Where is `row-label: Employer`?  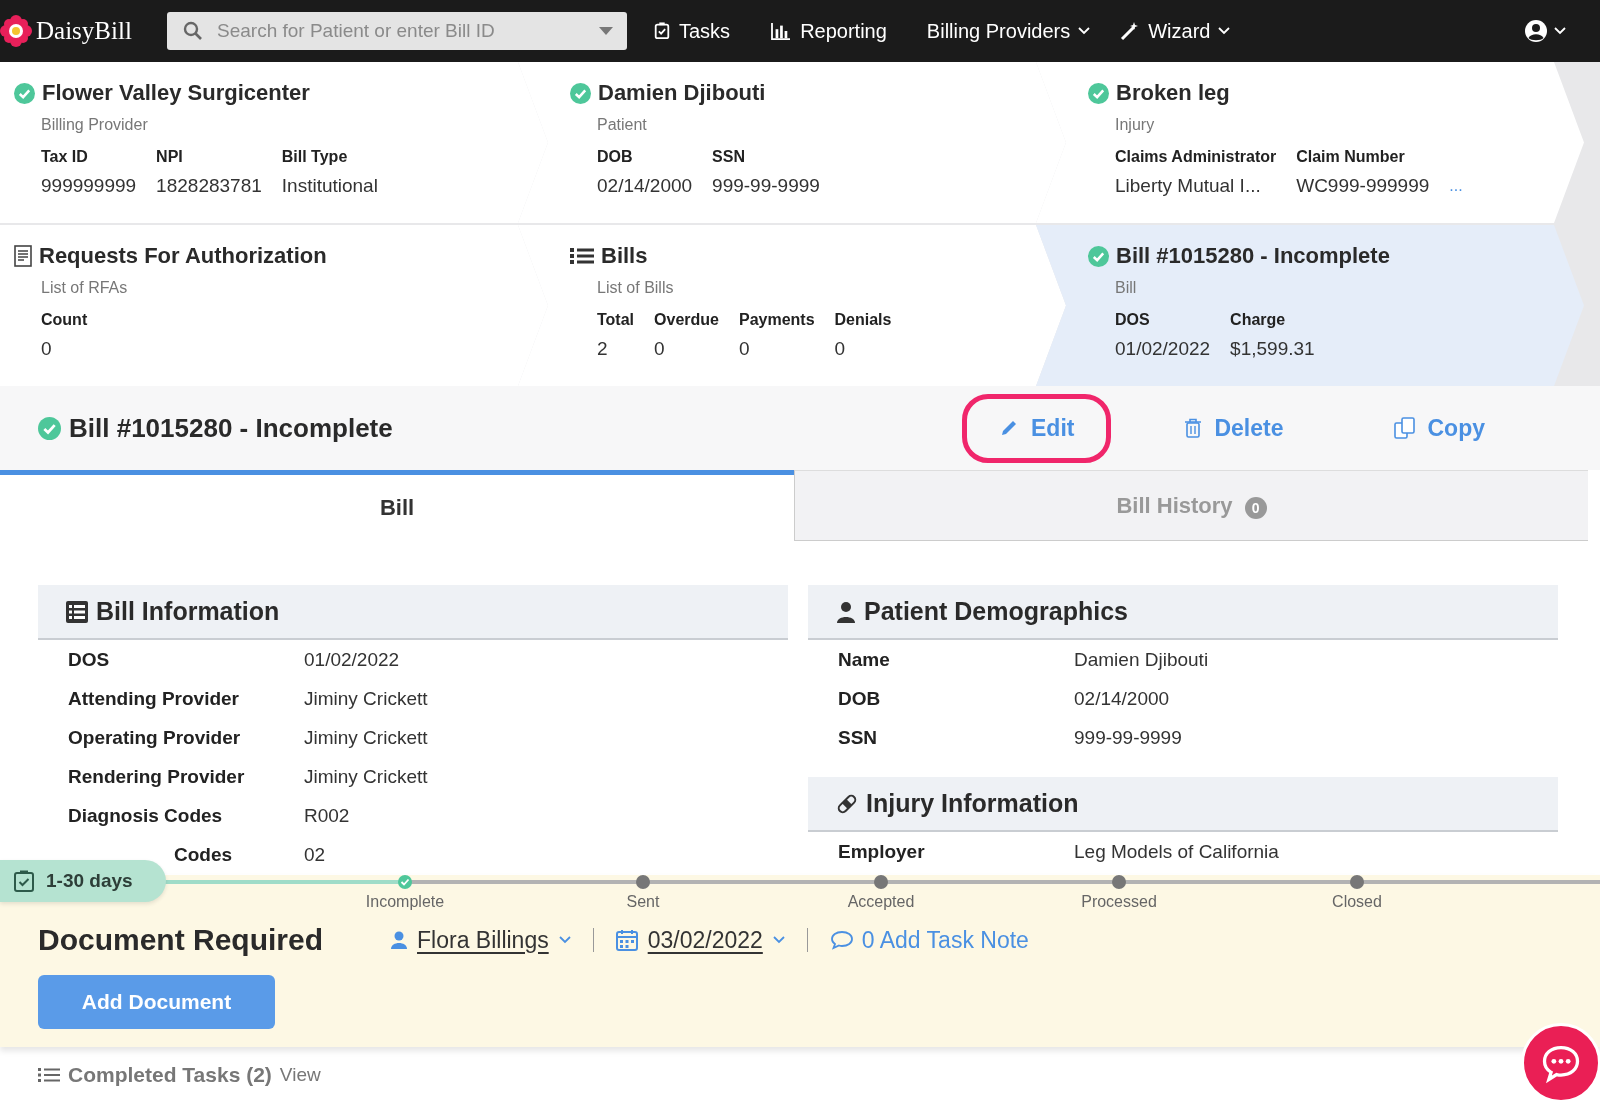 row-label: Employer is located at coordinates (882, 851).